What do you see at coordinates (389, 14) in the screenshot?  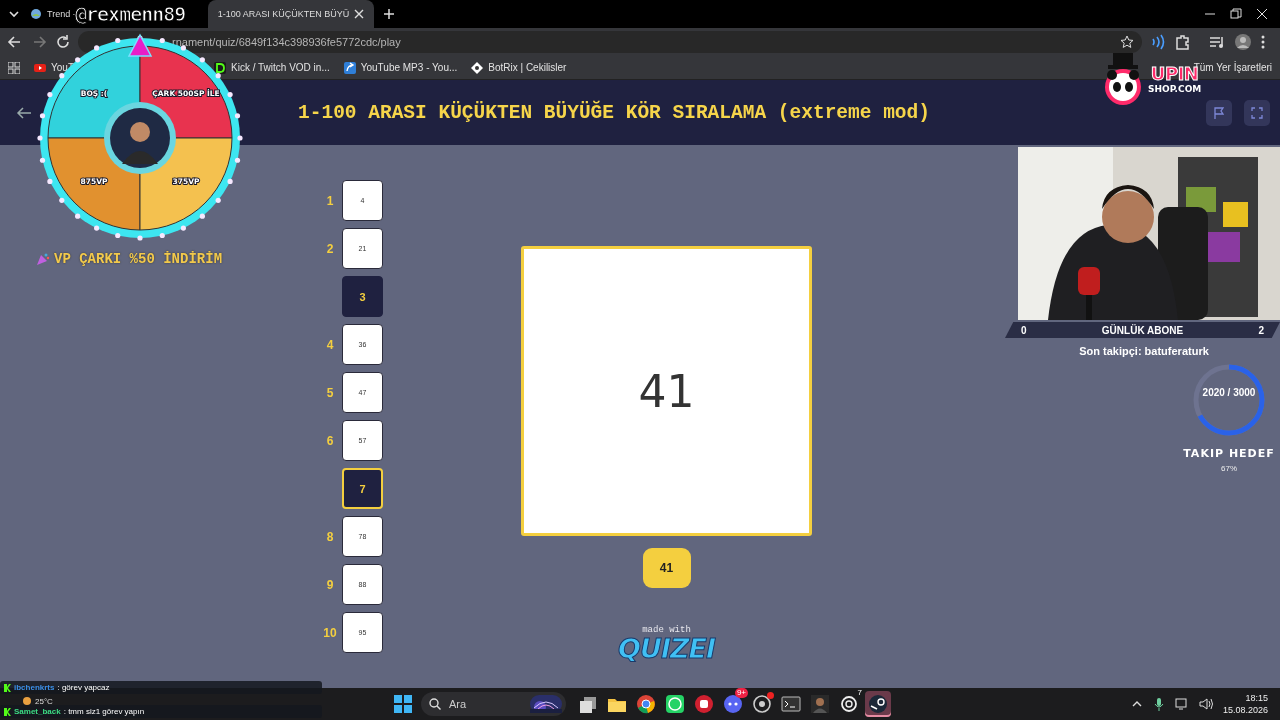 I see `plus-icon` at bounding box center [389, 14].